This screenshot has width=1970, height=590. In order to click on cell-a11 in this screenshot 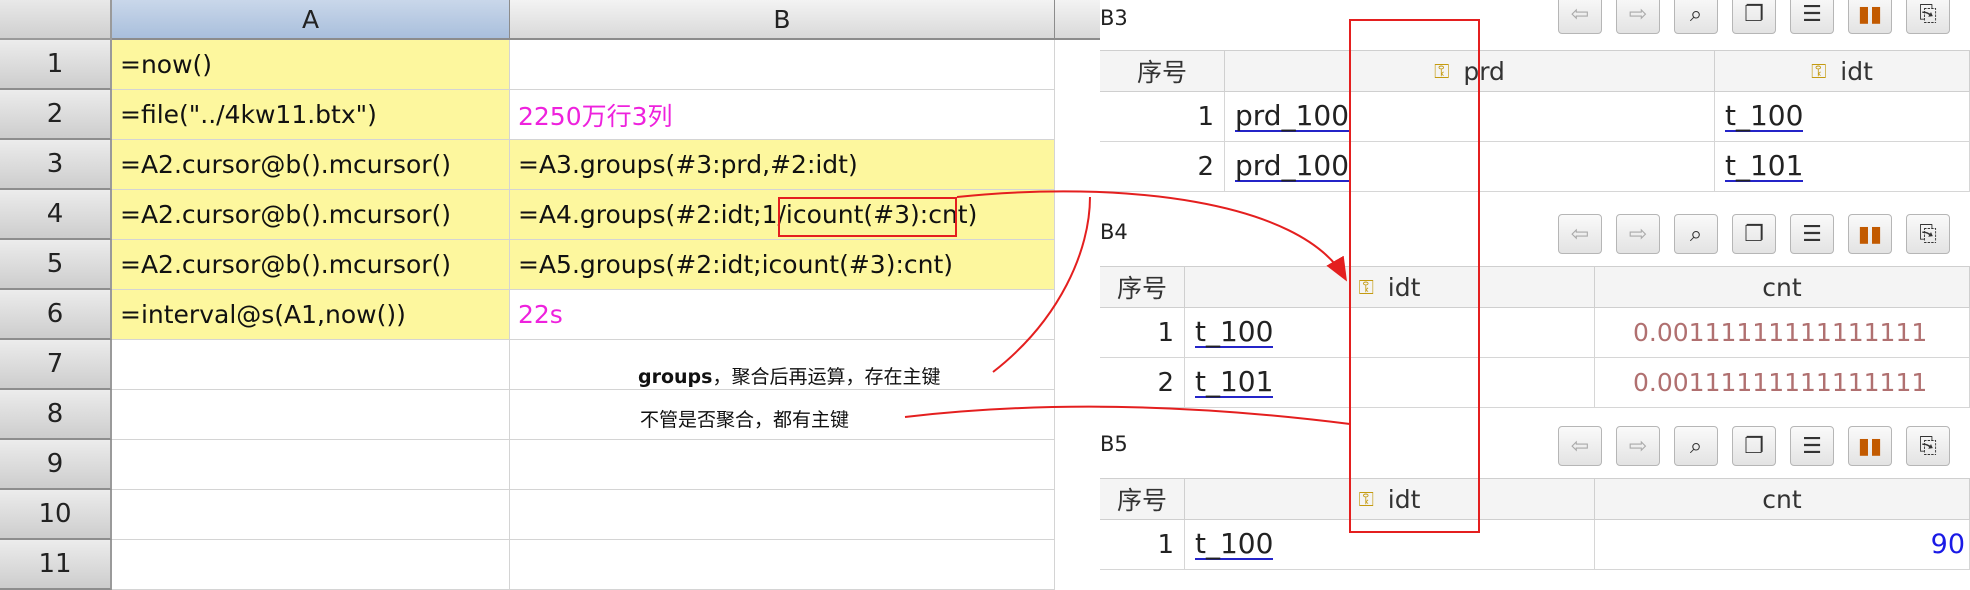, I will do `click(311, 565)`.